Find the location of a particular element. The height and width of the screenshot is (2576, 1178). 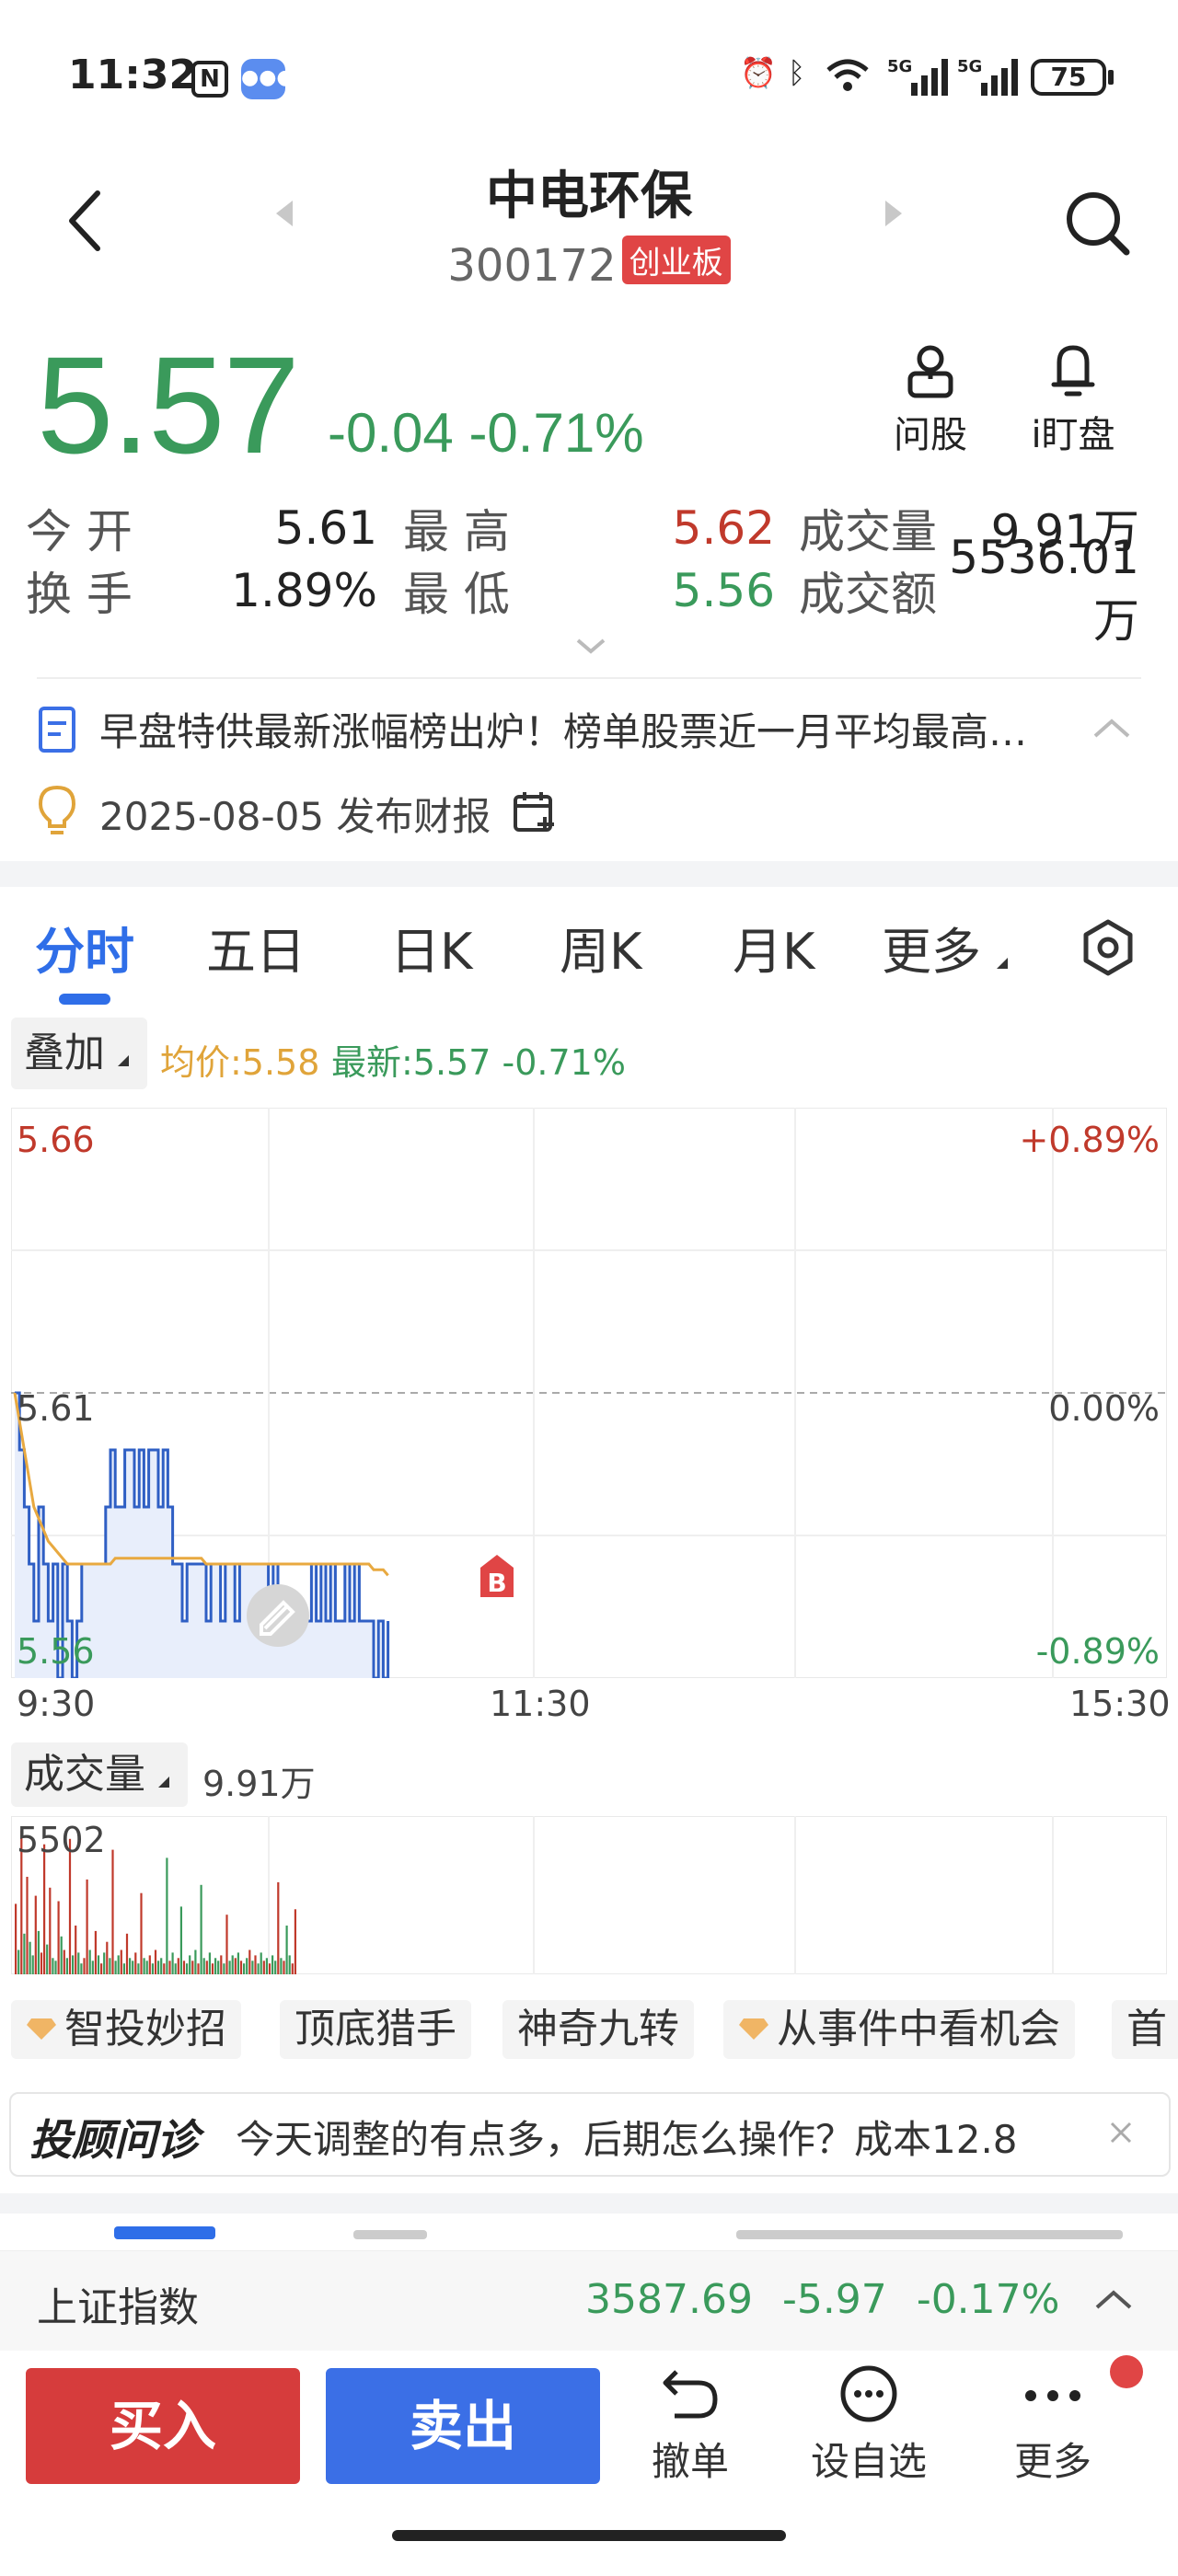

chip-smart-tips: 智投妙招 is located at coordinates (126, 2029).